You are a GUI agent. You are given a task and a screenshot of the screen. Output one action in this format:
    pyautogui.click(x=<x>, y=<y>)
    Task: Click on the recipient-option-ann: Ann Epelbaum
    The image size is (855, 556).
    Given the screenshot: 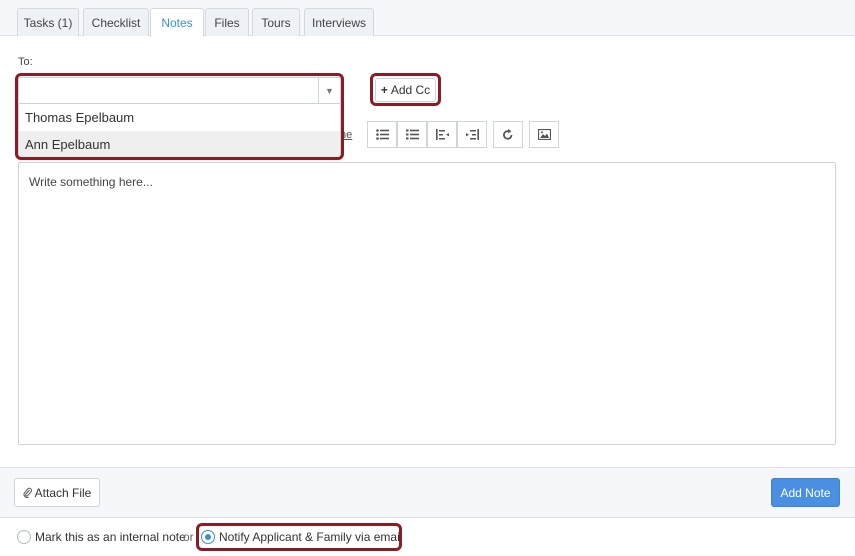 What is the action you would take?
    pyautogui.click(x=179, y=144)
    